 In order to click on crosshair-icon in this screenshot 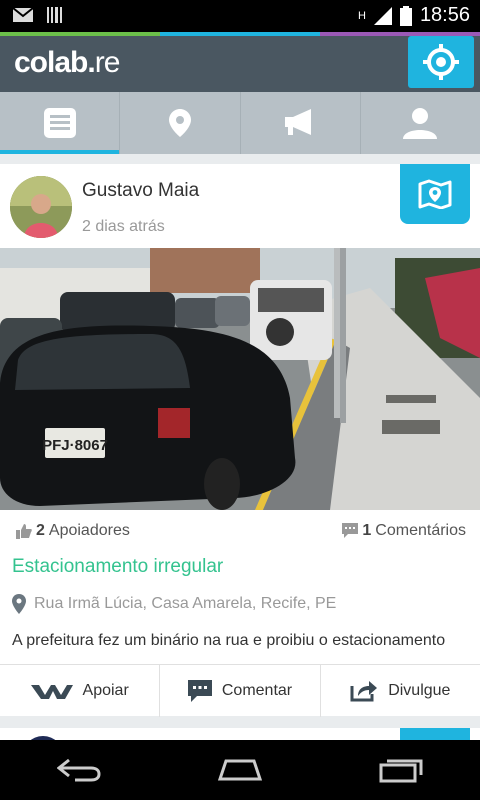, I will do `click(441, 62)`.